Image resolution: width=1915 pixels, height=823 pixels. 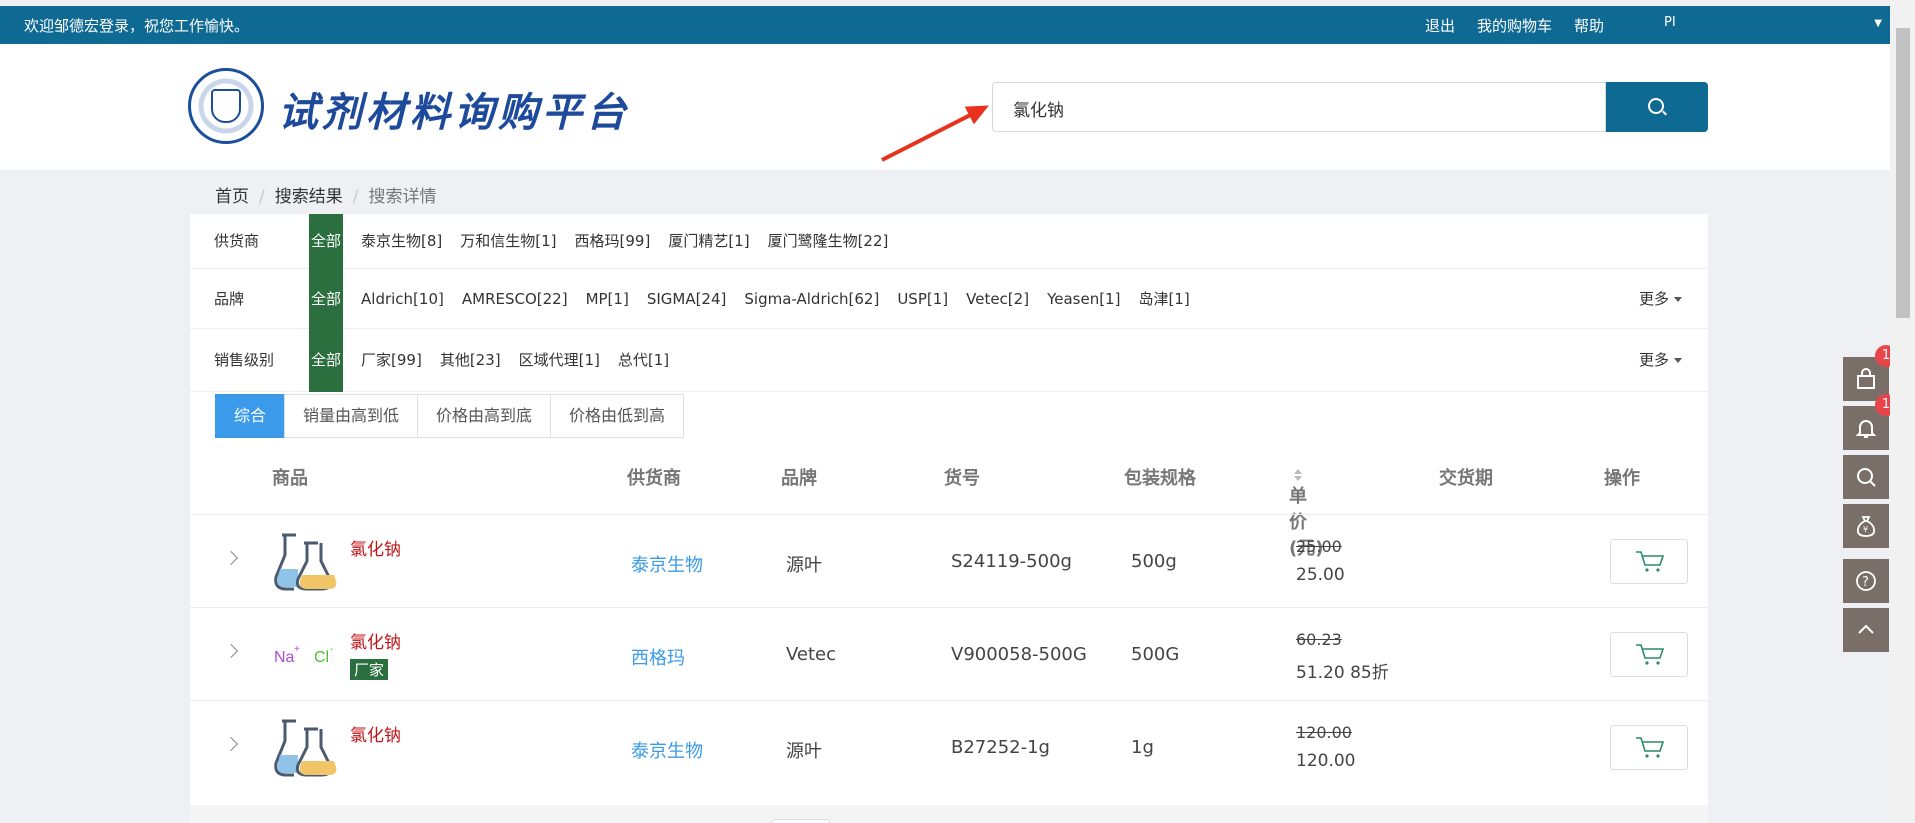 What do you see at coordinates (654, 478) in the screenshot?
I see `col-supplier: 供货商` at bounding box center [654, 478].